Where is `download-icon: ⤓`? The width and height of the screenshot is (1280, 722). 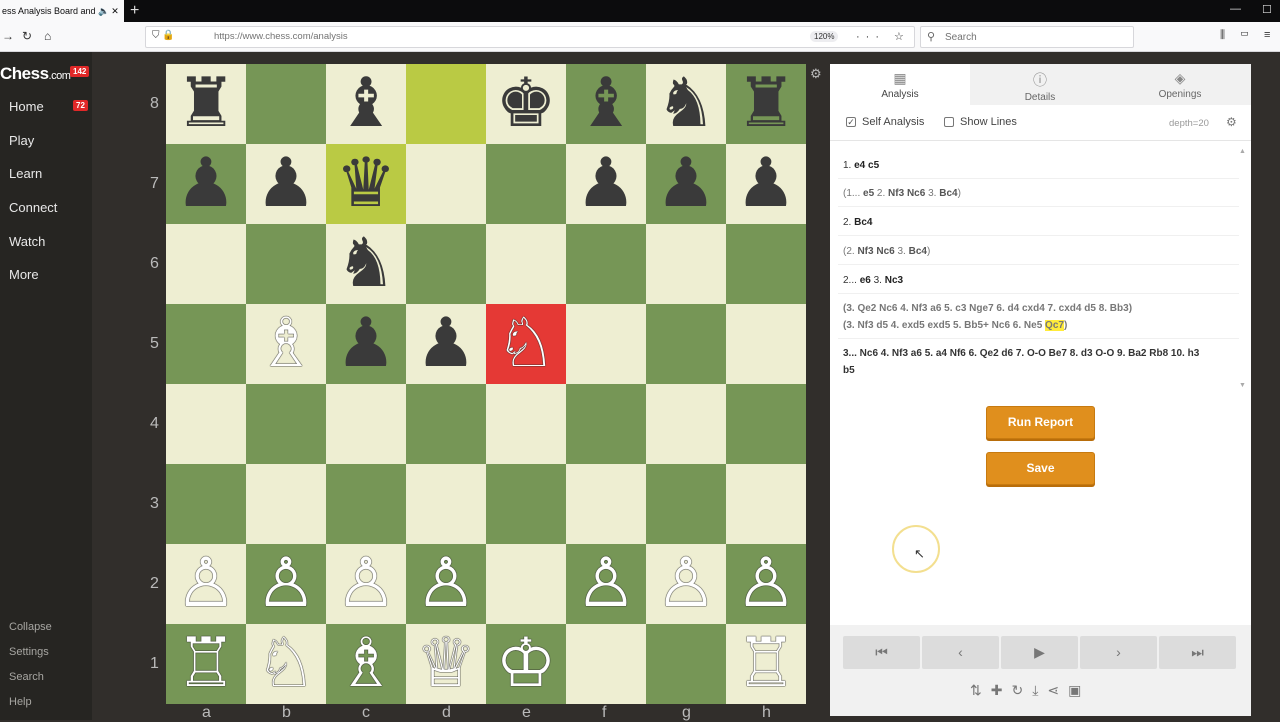 download-icon: ⤓ is located at coordinates (1039, 690).